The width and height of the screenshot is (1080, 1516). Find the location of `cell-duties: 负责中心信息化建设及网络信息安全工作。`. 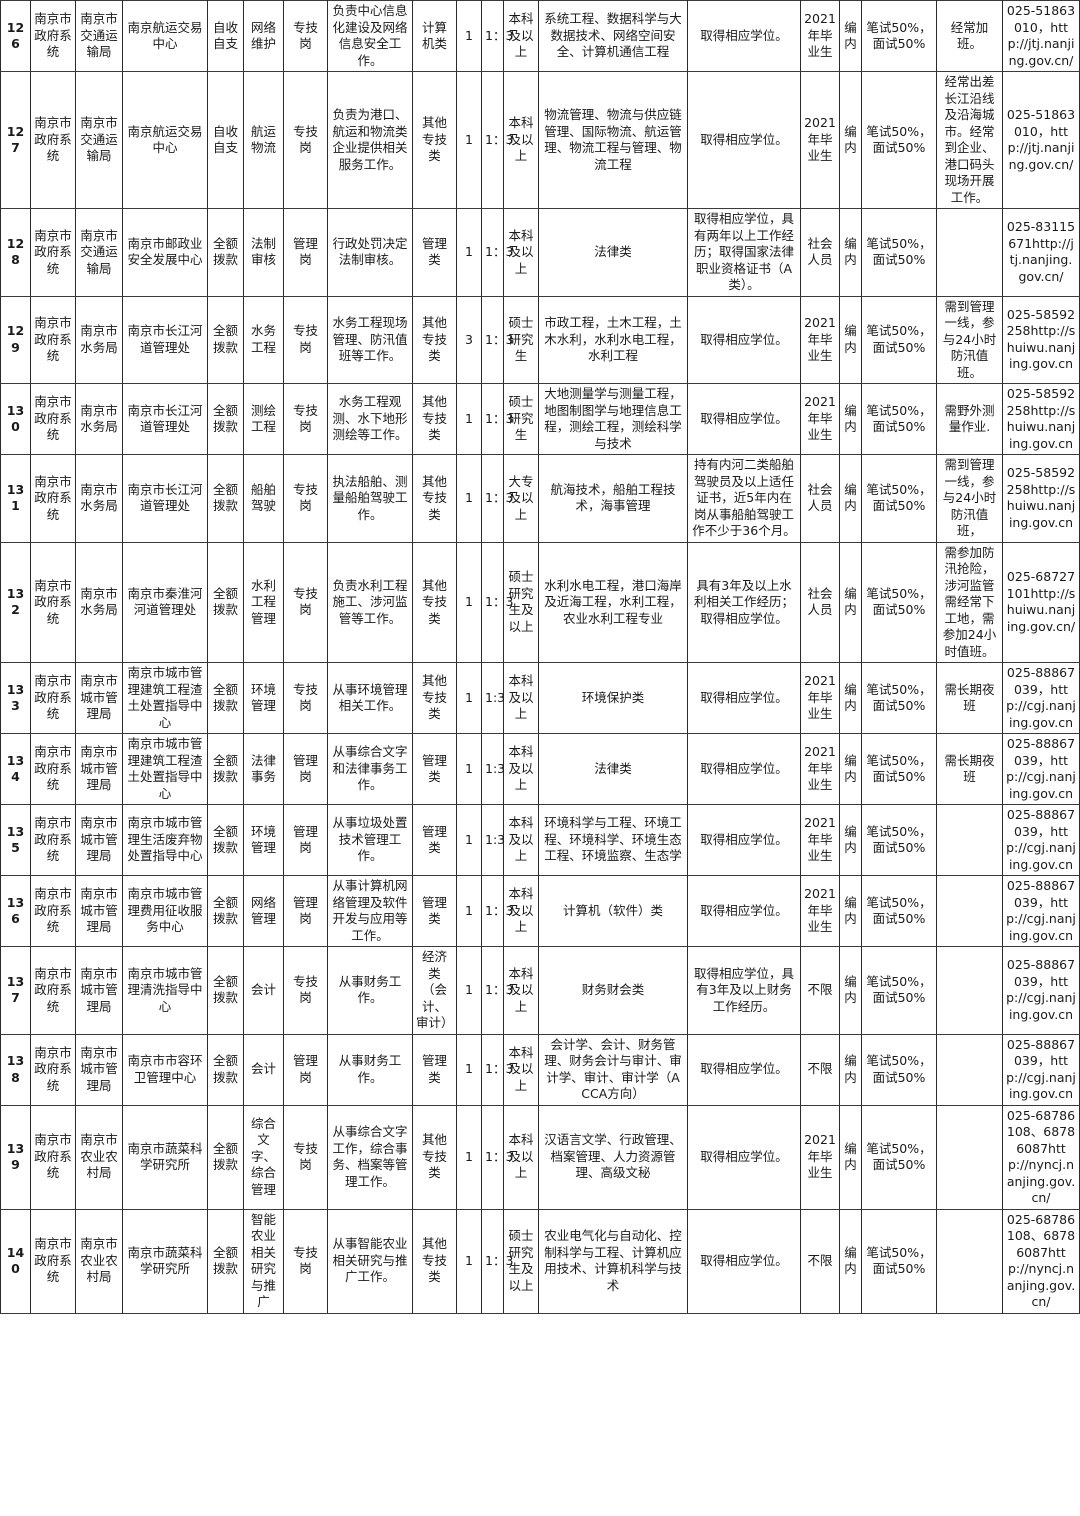

cell-duties: 负责中心信息化建设及网络信息安全工作。 is located at coordinates (370, 36).